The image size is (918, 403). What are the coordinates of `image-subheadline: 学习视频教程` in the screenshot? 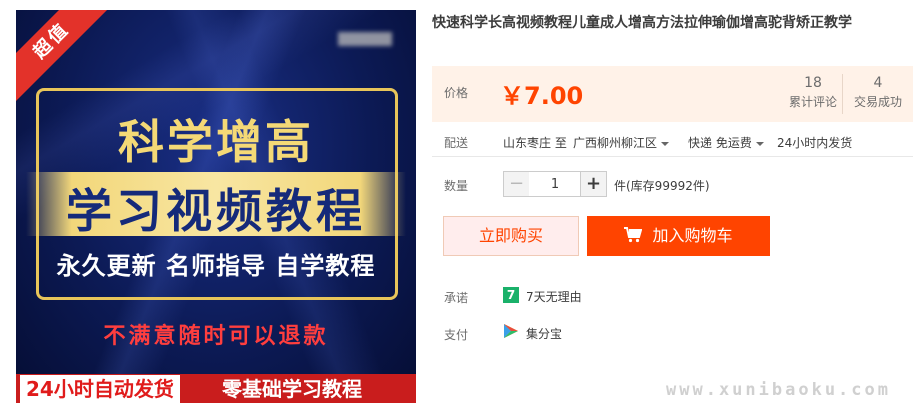 It's located at (216, 211).